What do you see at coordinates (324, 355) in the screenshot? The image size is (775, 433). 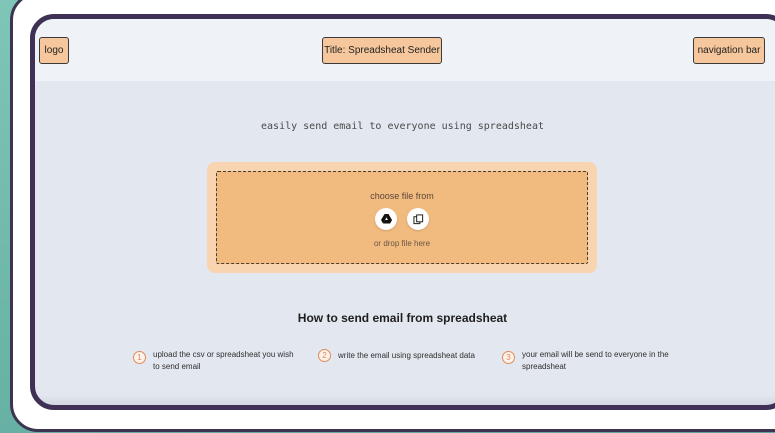 I see `step-number-badge: 2` at bounding box center [324, 355].